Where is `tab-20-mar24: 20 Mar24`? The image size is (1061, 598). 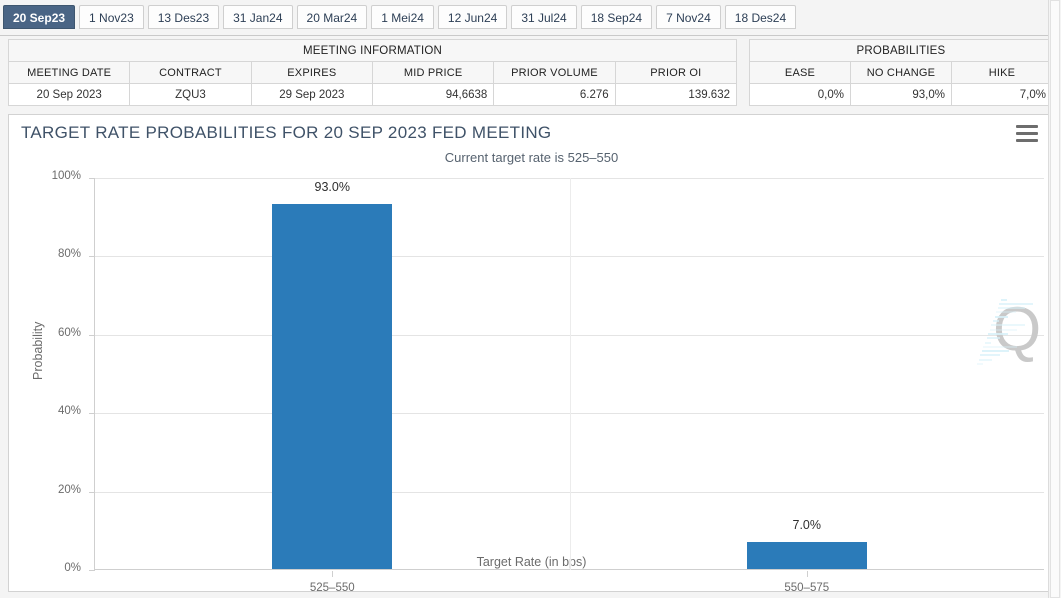
tab-20-mar24: 20 Mar24 is located at coordinates (332, 17).